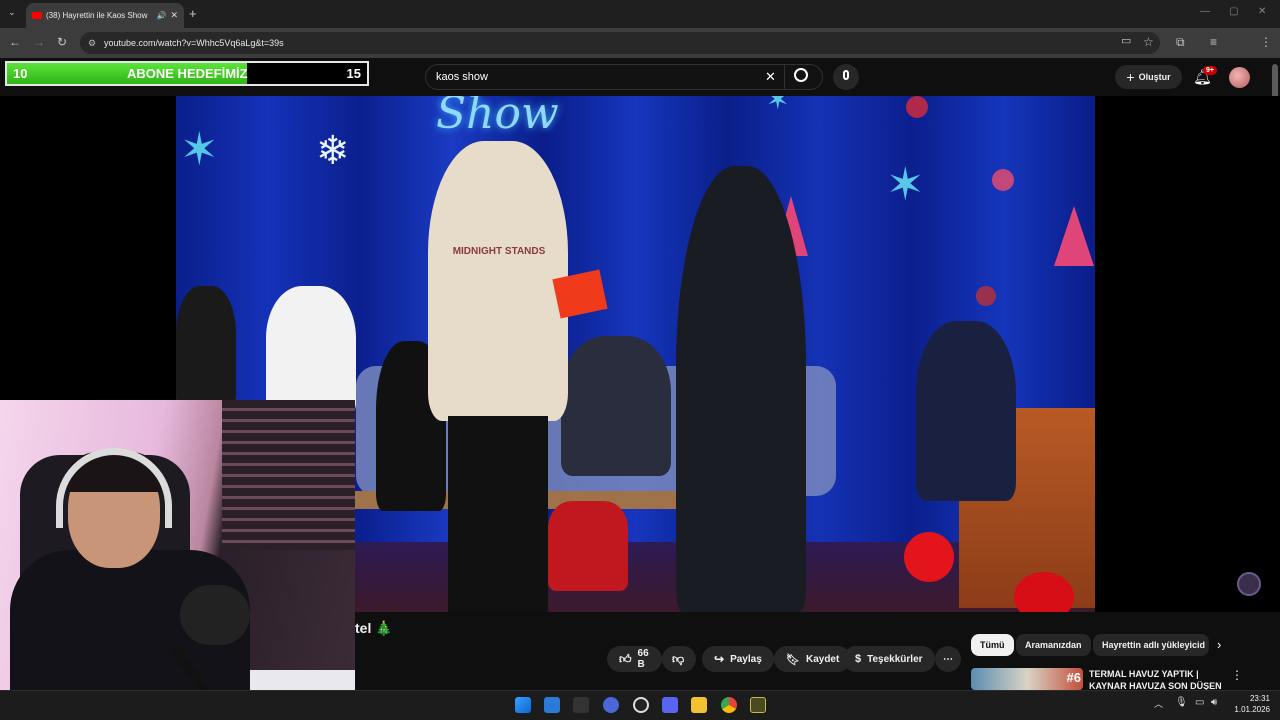 This screenshot has width=1280, height=720. Describe the element at coordinates (462, 77) in the screenshot. I see `search-input: kaos show` at that location.